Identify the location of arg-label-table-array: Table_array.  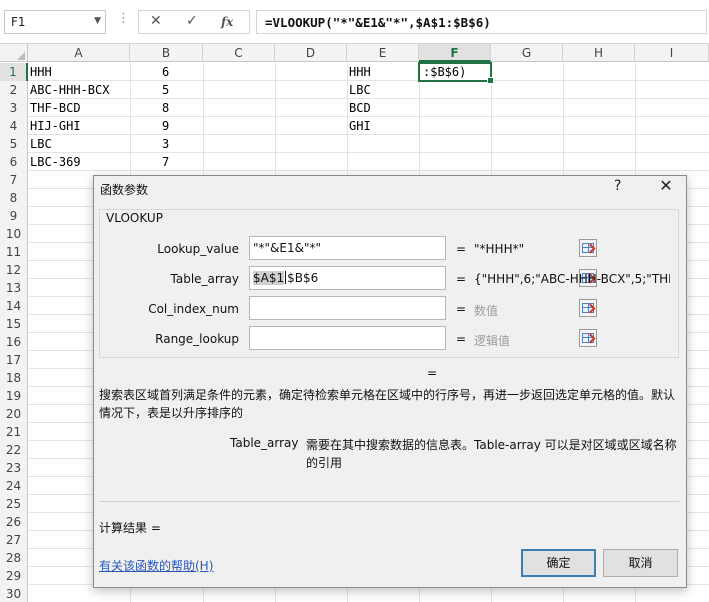
(205, 279).